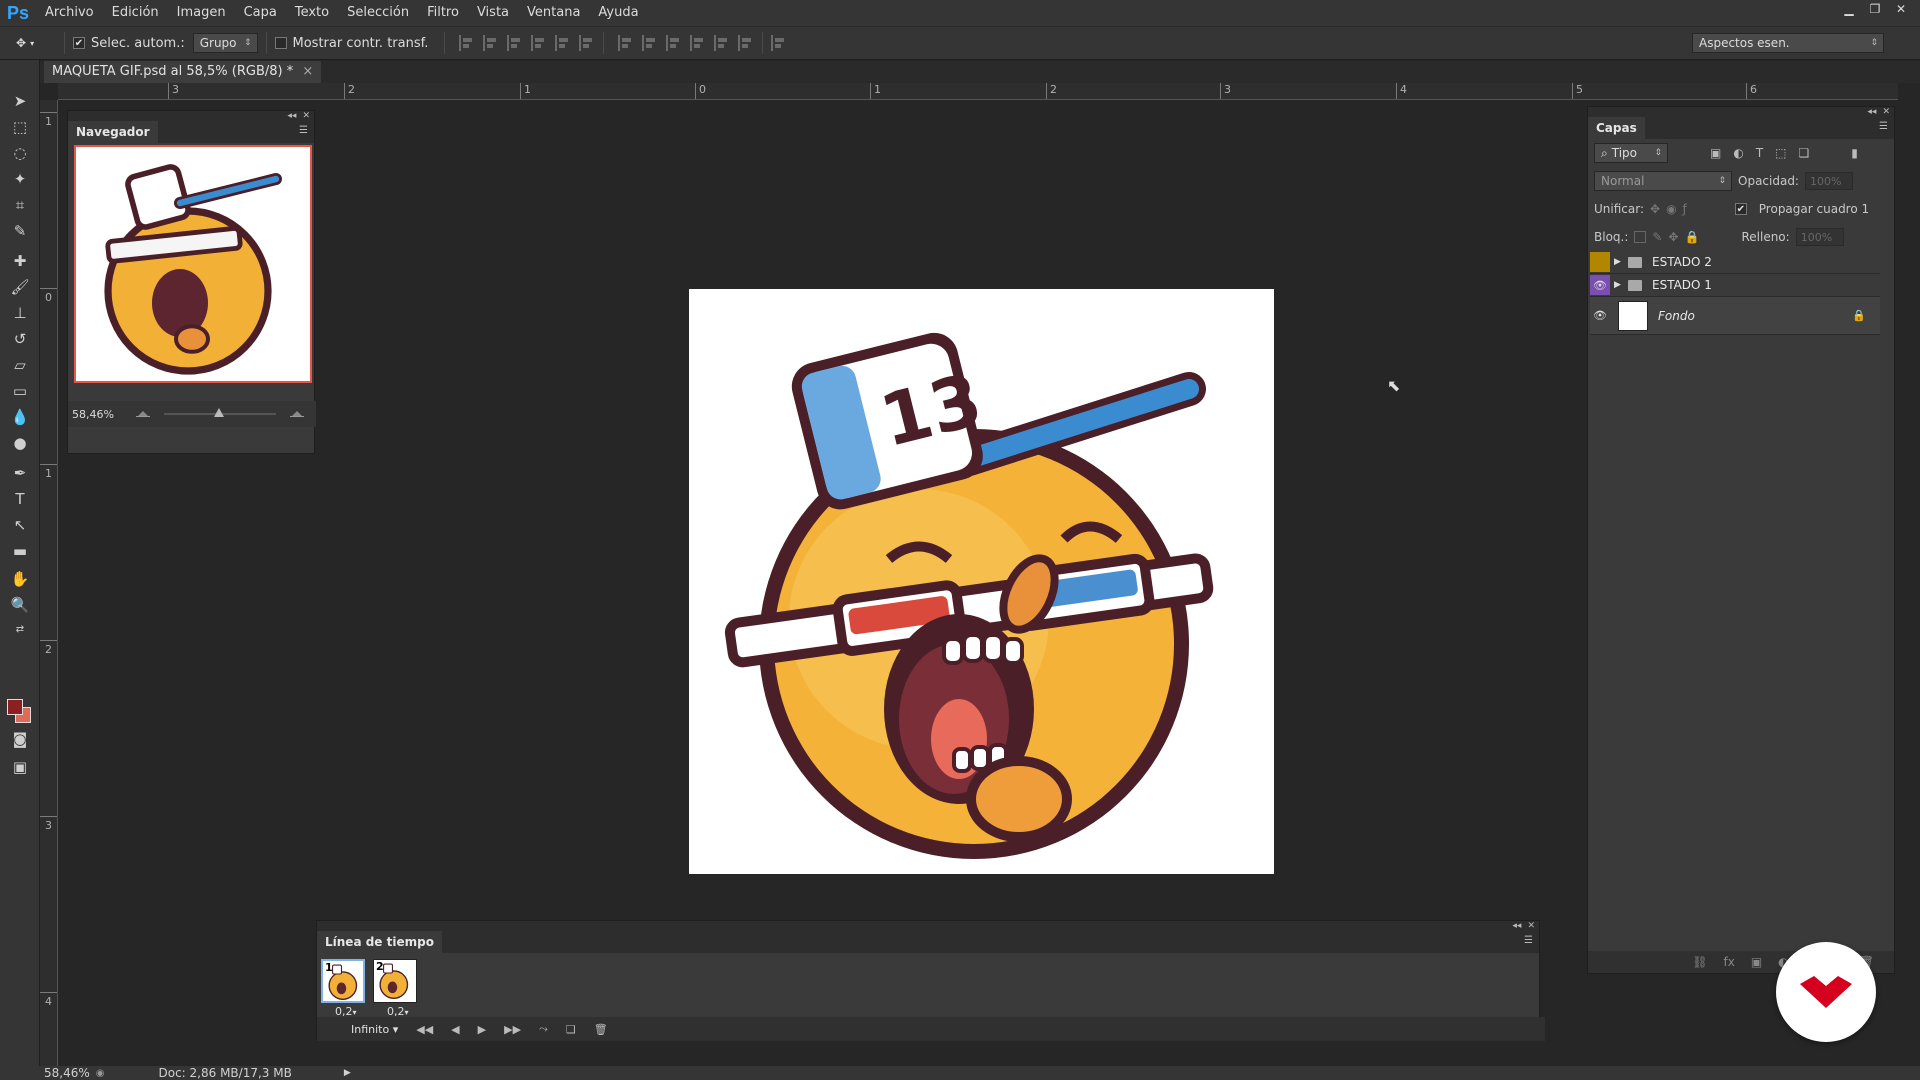  What do you see at coordinates (1685, 209) in the screenshot?
I see `unify-style-icon: ƒ` at bounding box center [1685, 209].